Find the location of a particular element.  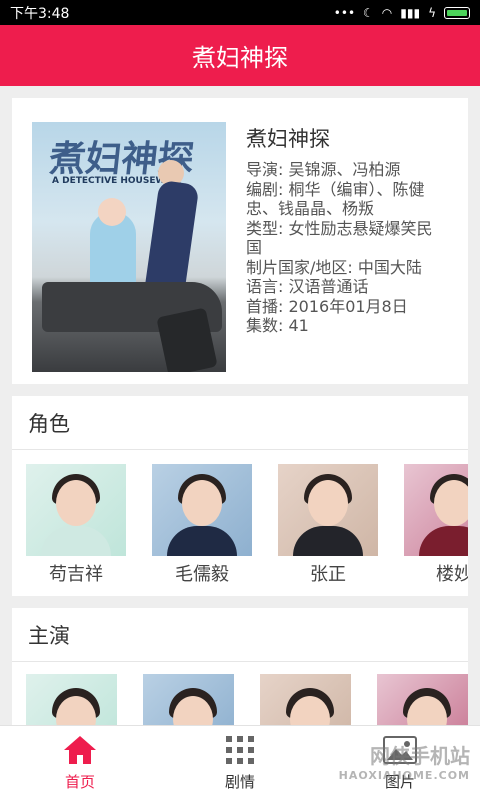

status-icons: ••• ☾ ◠ ▮▮▮ ϟ is located at coordinates (402, 13).